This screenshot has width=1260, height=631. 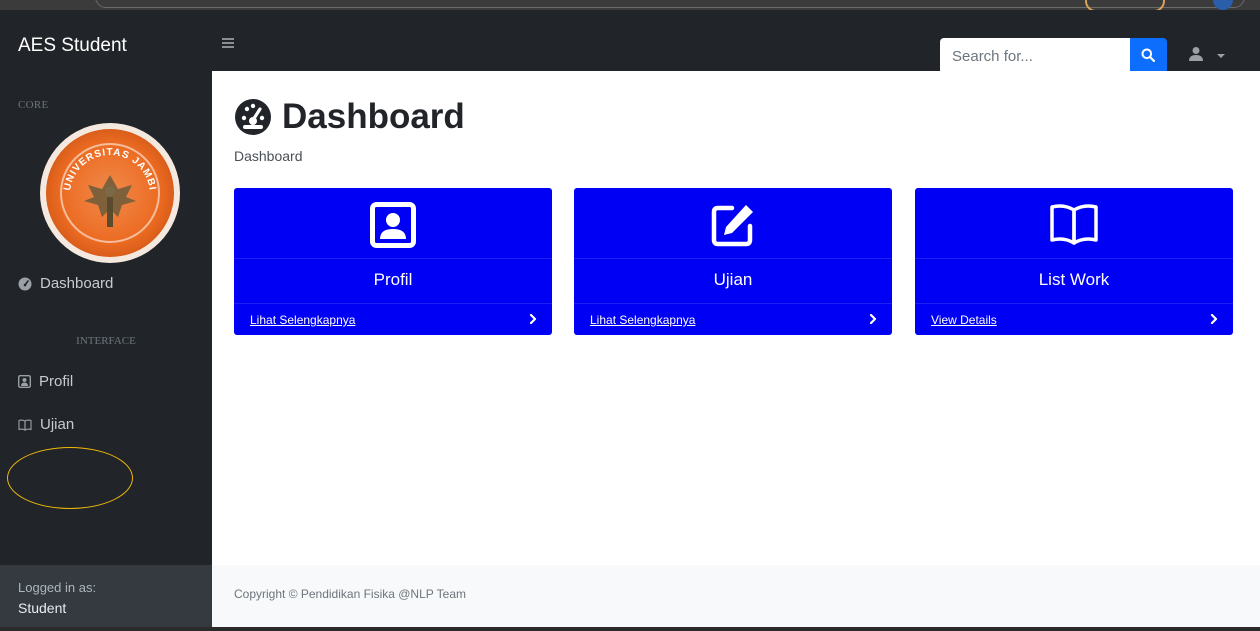 I want to click on sidebar-item-dashboard: Dashboard, so click(x=65, y=283).